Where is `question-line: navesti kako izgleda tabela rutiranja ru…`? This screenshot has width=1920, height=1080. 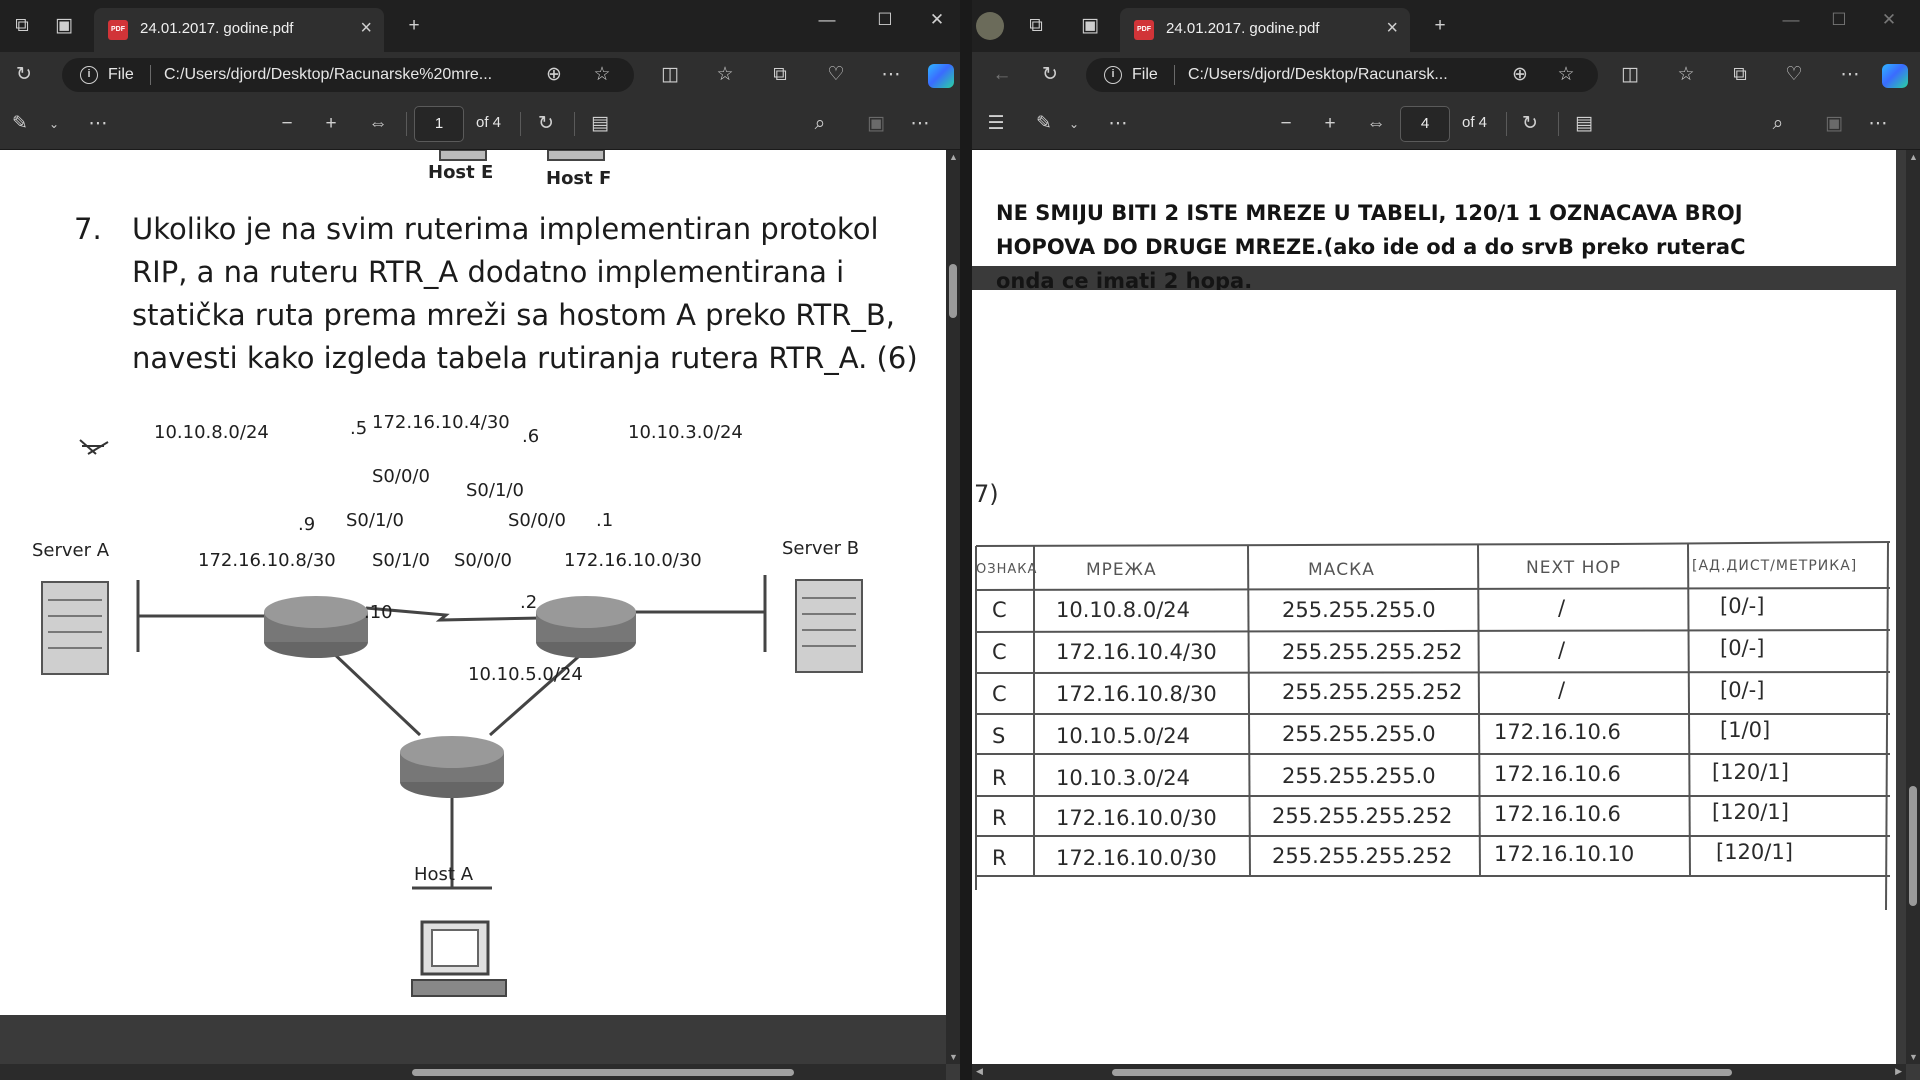
question-line: navesti kako izgleda tabela rutiranja ru… is located at coordinates (525, 358).